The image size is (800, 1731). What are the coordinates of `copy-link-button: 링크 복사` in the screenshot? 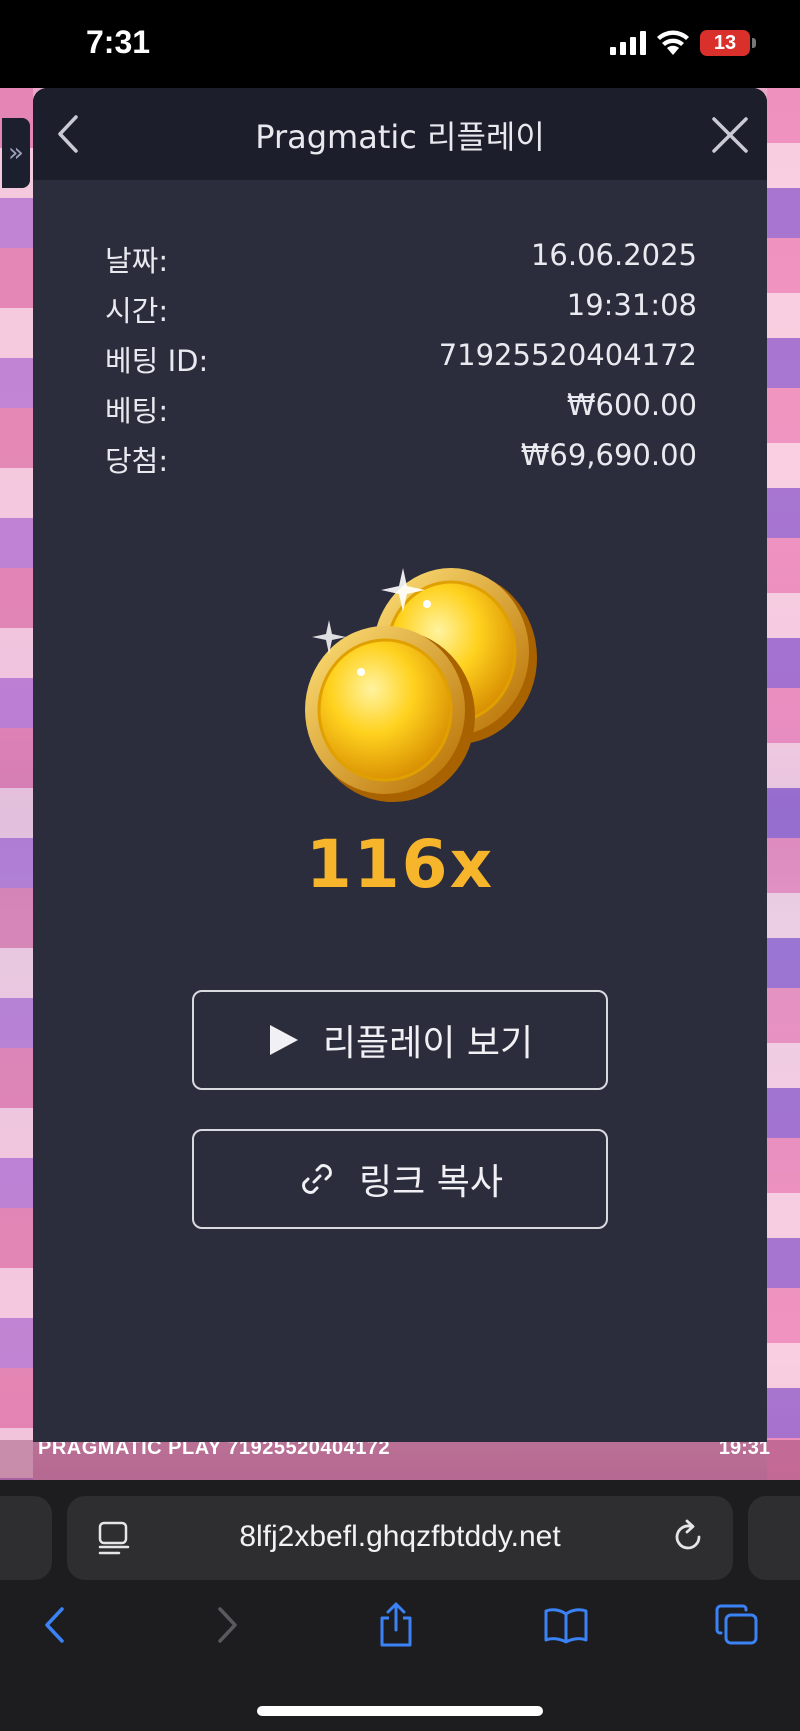 It's located at (400, 1179).